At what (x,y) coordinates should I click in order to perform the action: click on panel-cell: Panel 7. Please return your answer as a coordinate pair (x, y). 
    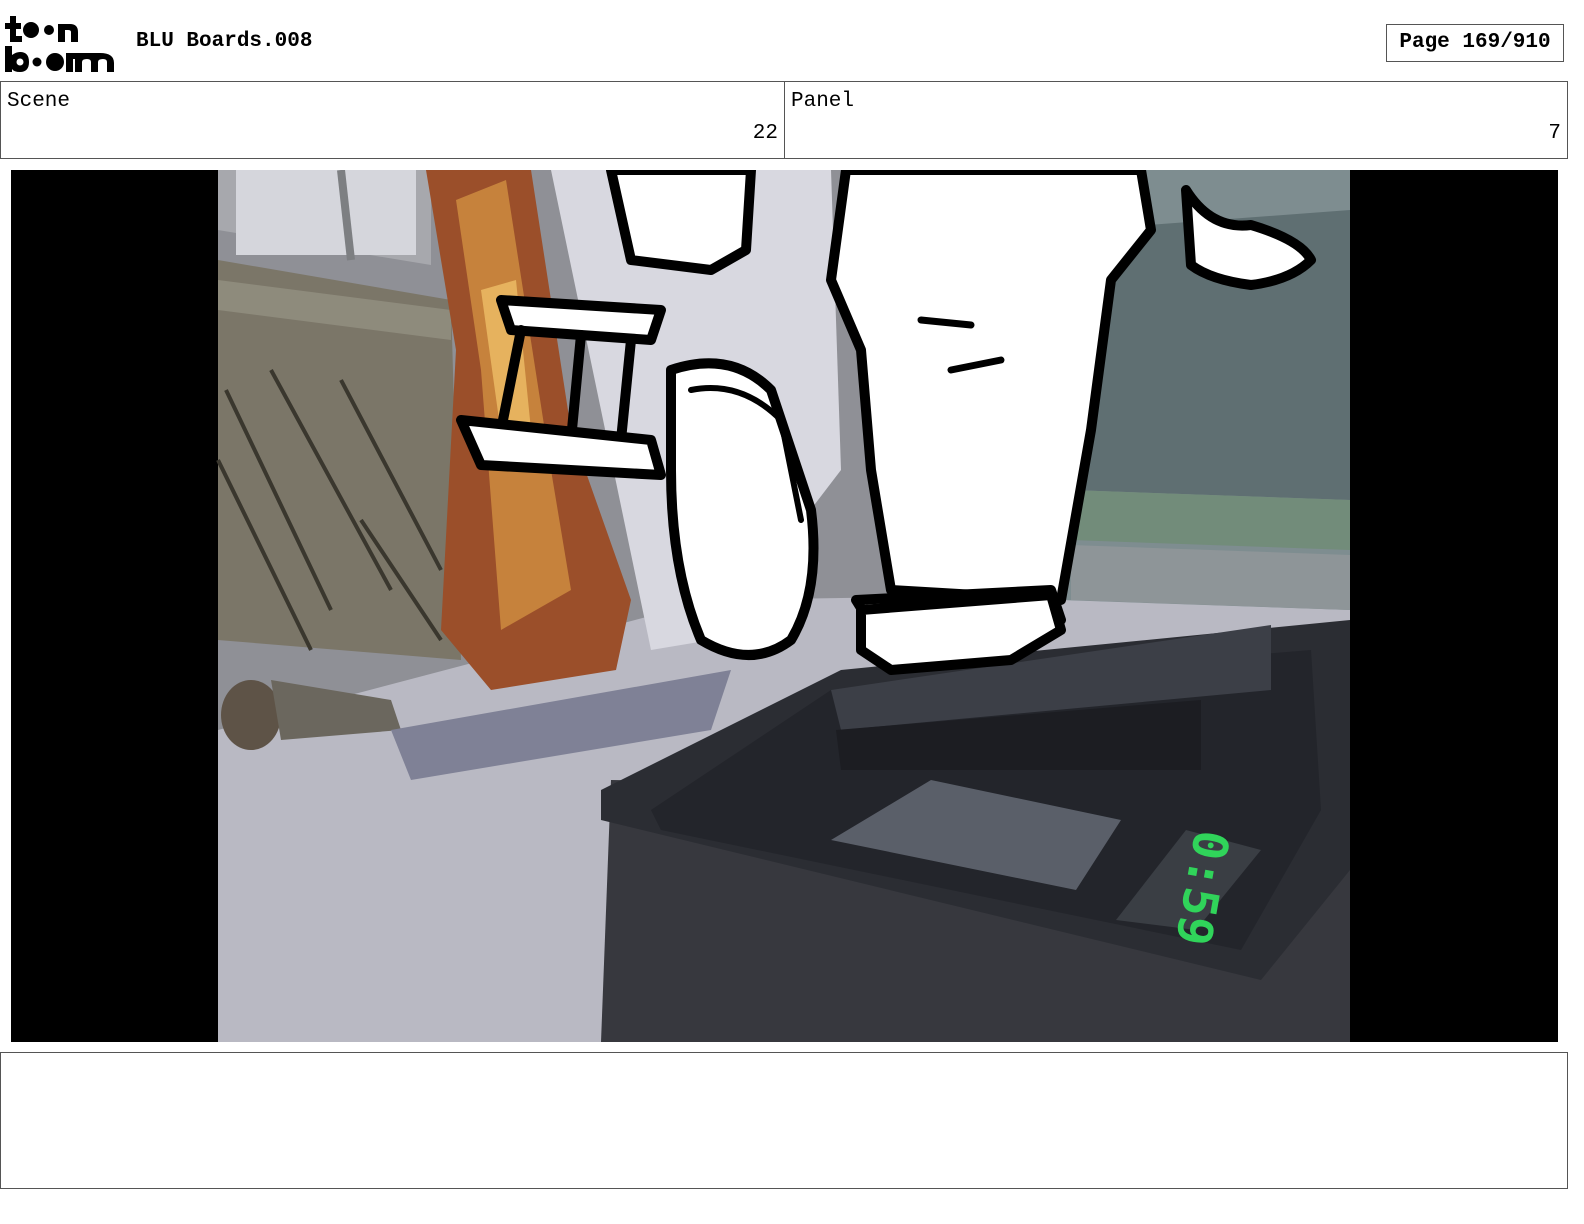
    Looking at the image, I should click on (1176, 120).